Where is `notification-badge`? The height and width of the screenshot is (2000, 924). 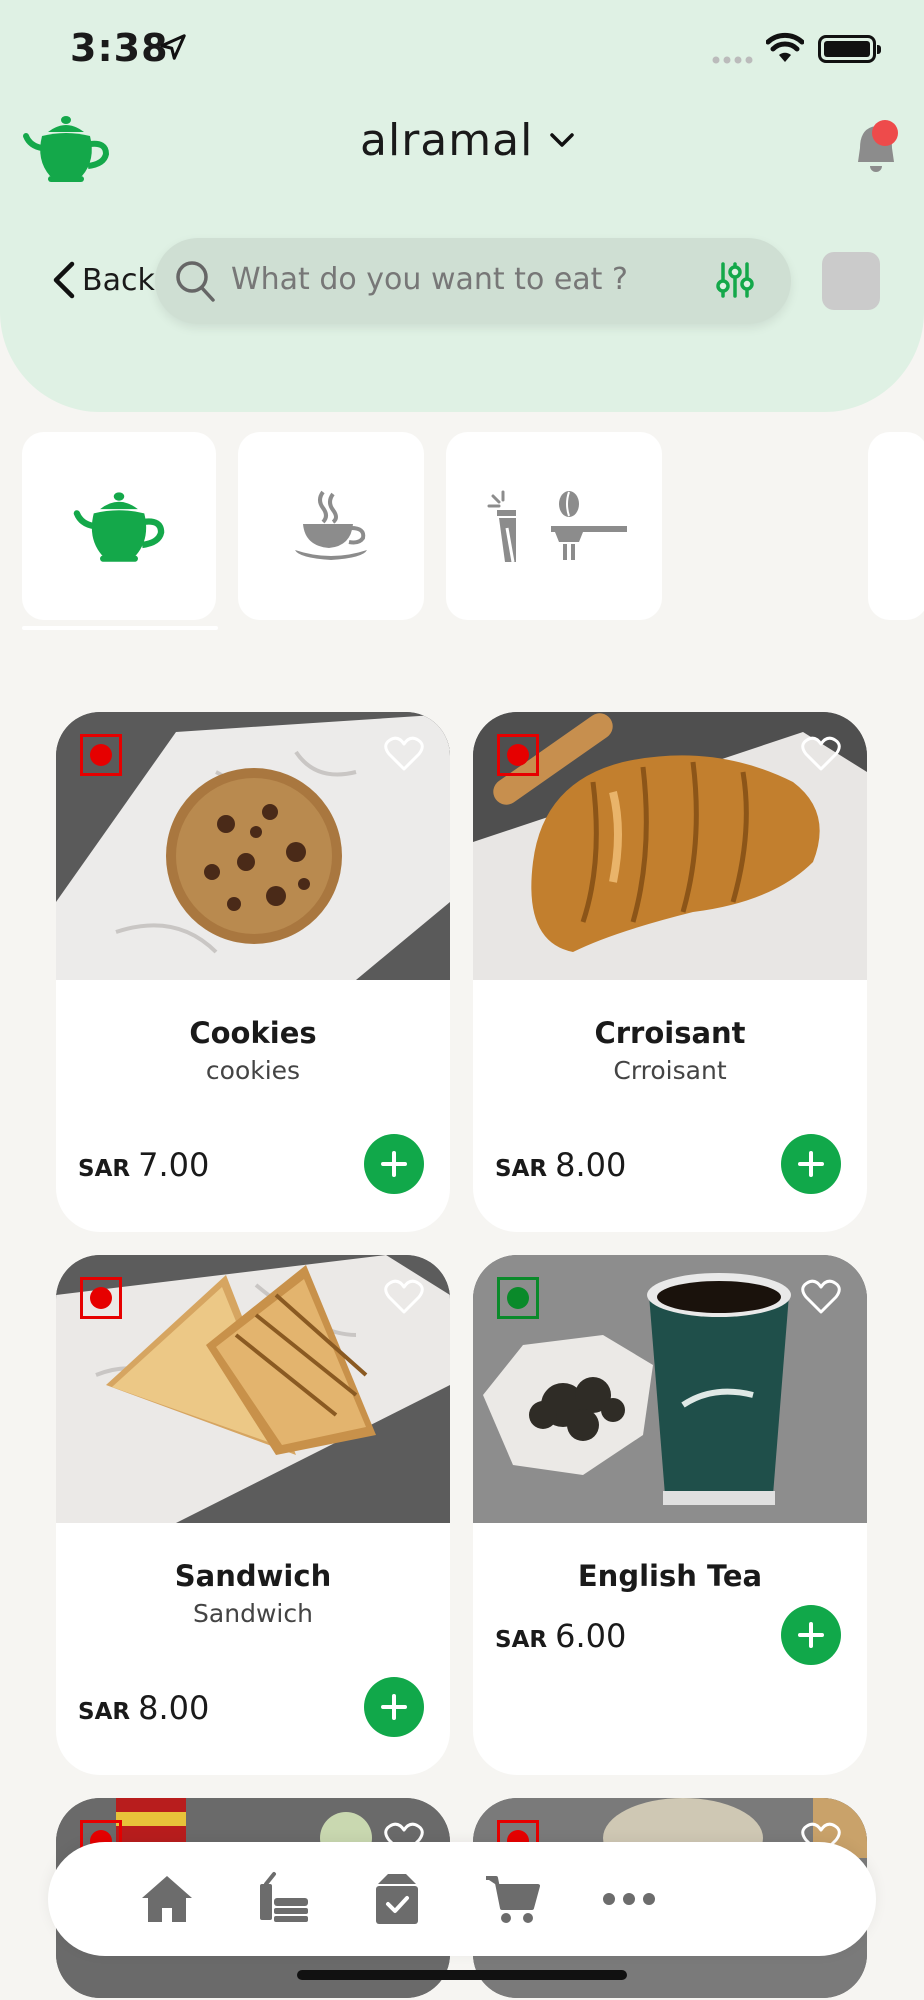
notification-badge is located at coordinates (885, 133).